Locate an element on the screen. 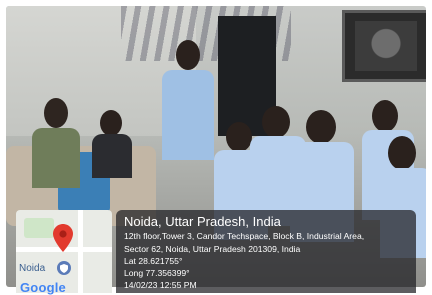 The width and height of the screenshot is (432, 295). seated-girl is located at coordinates (57, 163).